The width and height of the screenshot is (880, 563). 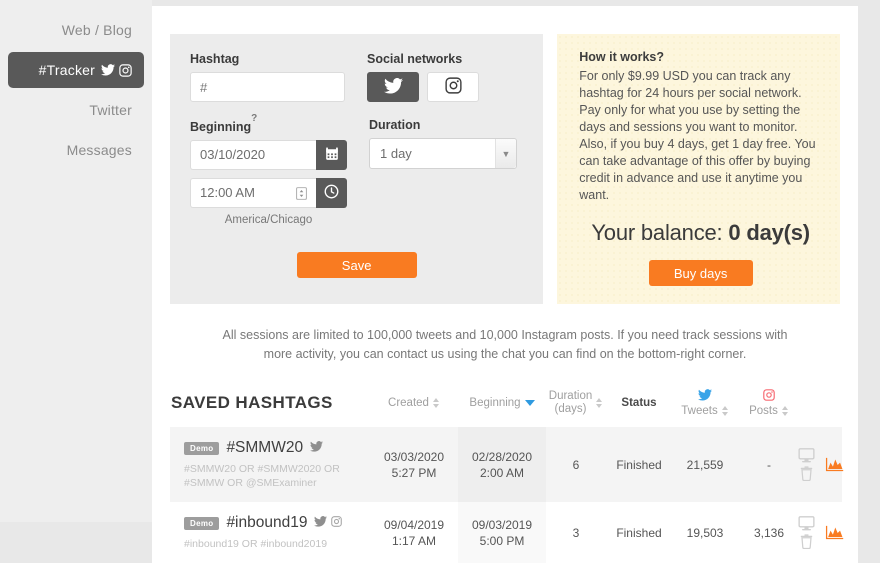 What do you see at coordinates (700, 273) in the screenshot?
I see `buy-days-button: Buy days` at bounding box center [700, 273].